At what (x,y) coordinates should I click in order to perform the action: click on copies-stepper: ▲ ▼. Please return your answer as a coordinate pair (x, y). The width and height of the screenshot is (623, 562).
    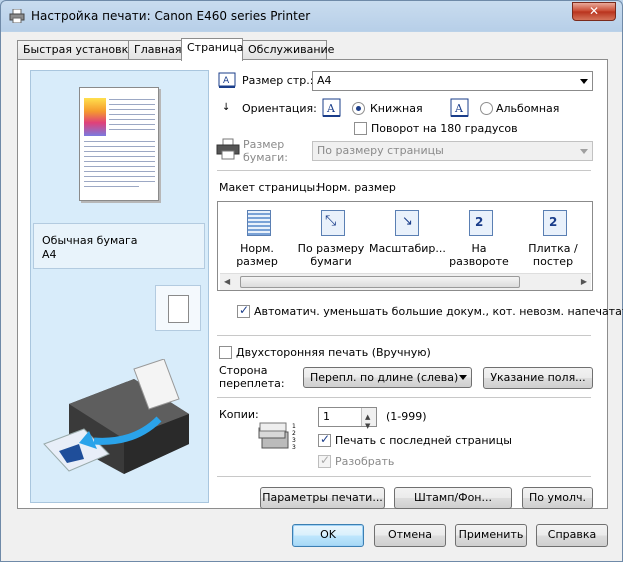
    Looking at the image, I should click on (368, 419).